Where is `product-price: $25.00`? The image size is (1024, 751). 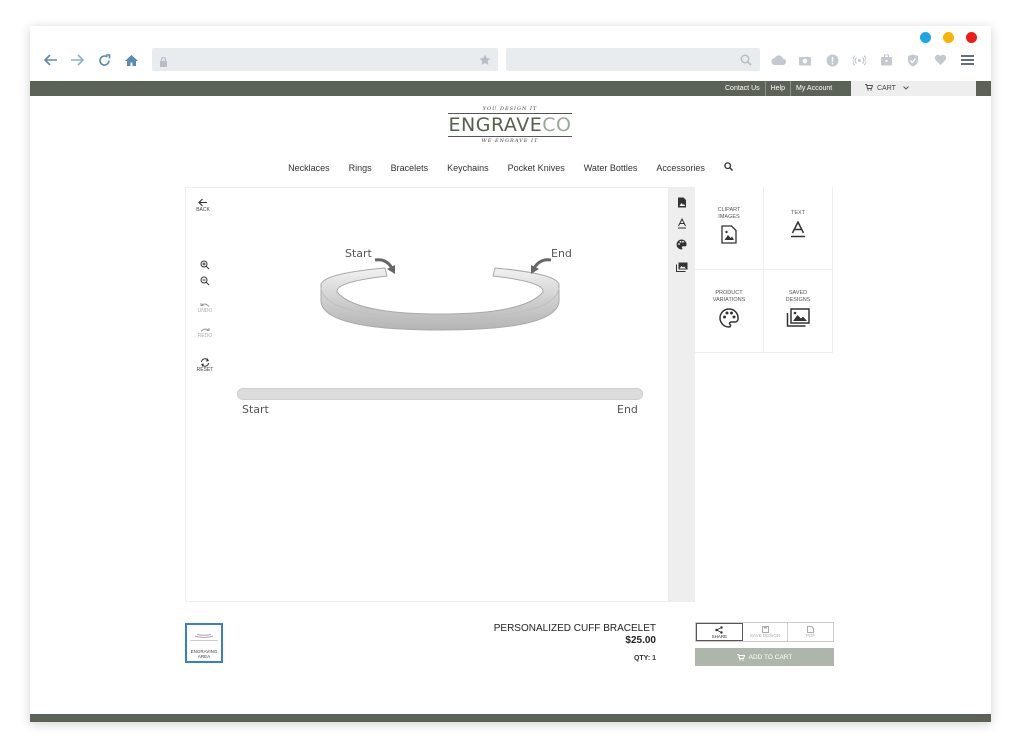
product-price: $25.00 is located at coordinates (640, 640).